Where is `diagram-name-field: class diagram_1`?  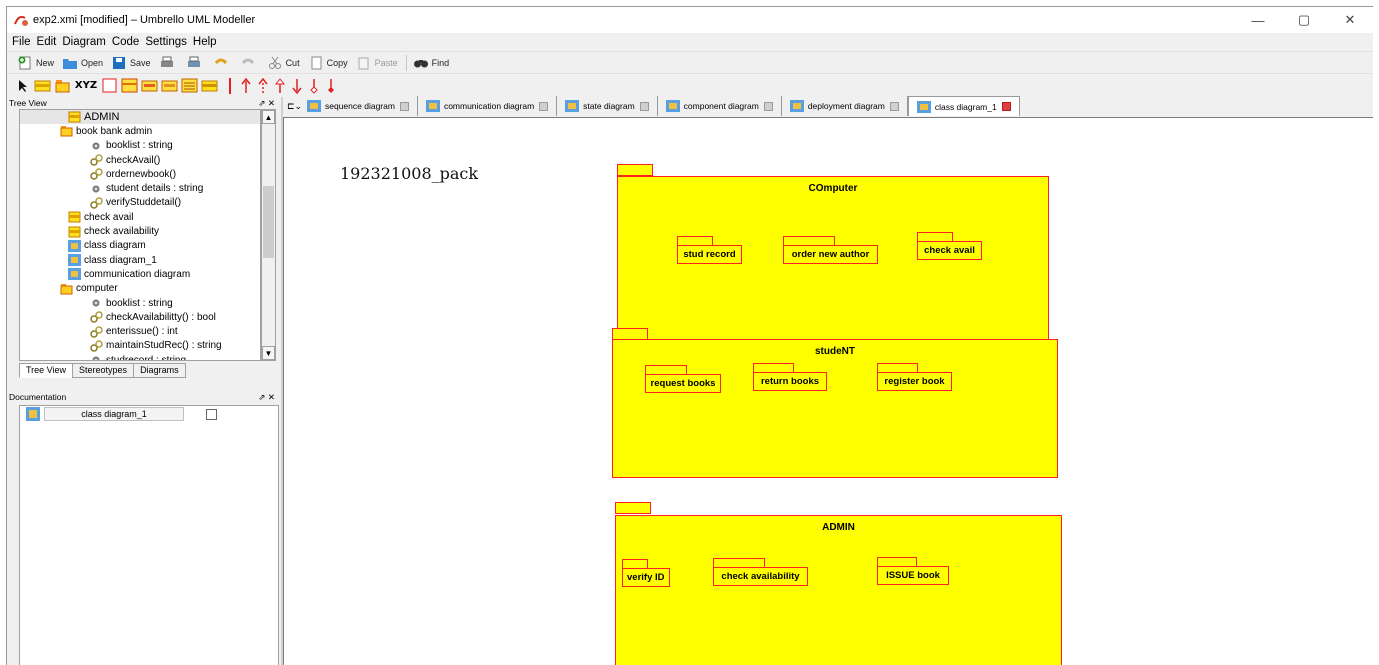
diagram-name-field: class diagram_1 is located at coordinates (114, 414).